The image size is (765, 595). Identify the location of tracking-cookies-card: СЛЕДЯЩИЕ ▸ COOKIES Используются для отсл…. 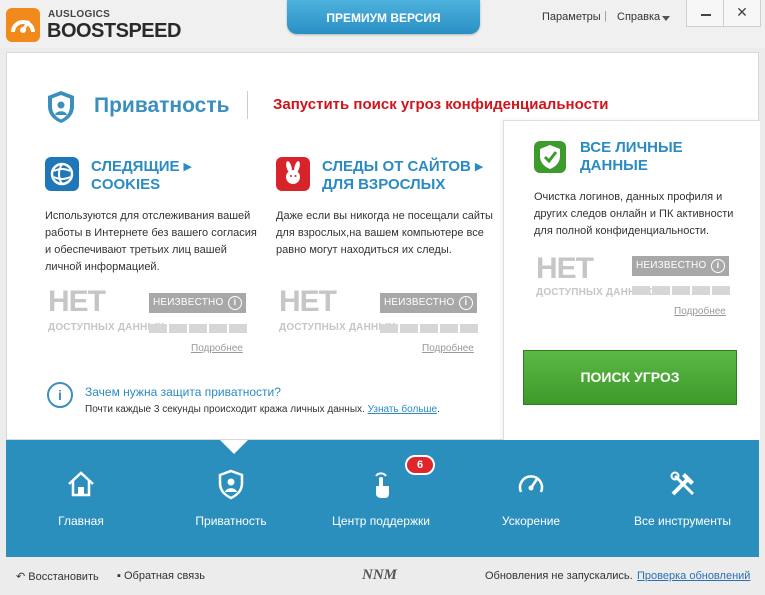
(159, 257).